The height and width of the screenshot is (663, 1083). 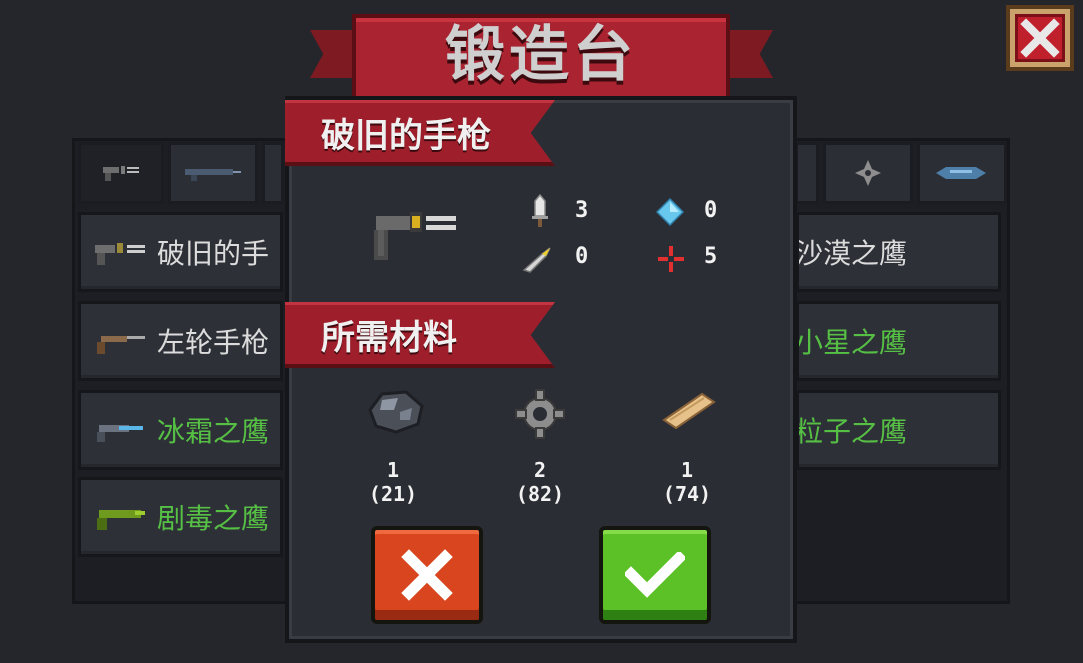 What do you see at coordinates (540, 414) in the screenshot?
I see `gear-part-icon` at bounding box center [540, 414].